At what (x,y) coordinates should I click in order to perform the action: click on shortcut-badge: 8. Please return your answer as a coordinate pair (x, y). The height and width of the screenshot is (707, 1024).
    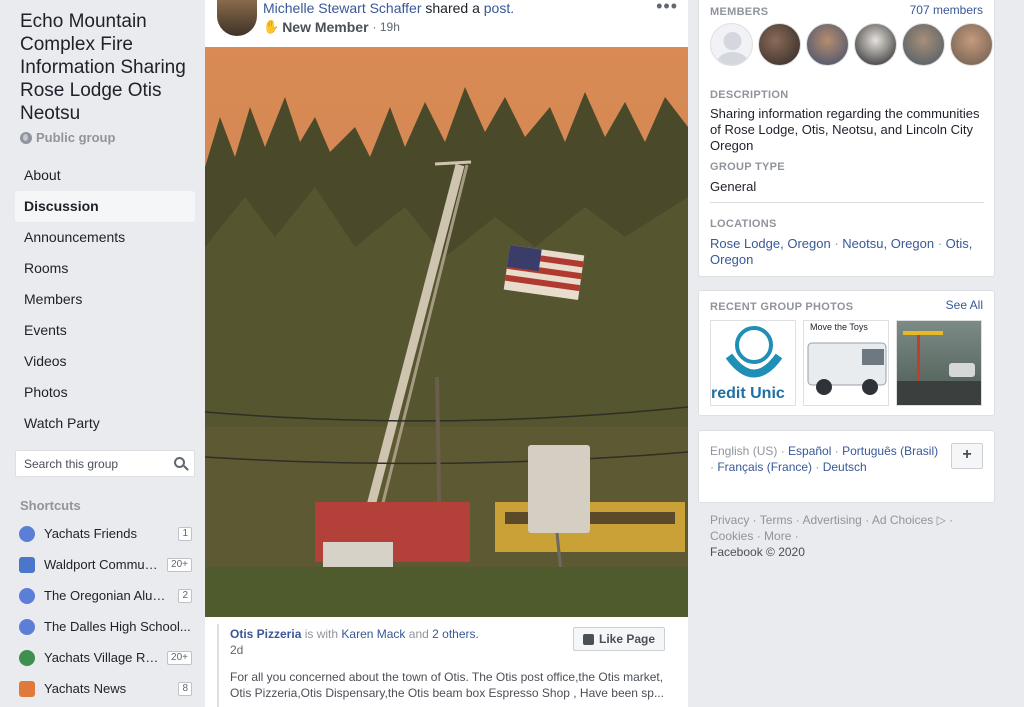
    Looking at the image, I should click on (185, 688).